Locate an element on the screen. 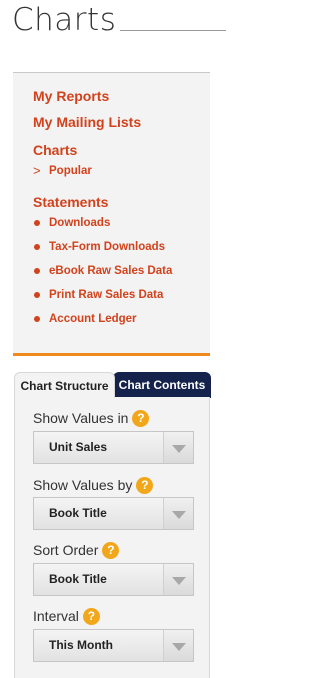 Image resolution: width=320 pixels, height=678 pixels. show-values-in-select: Unit Sales is located at coordinates (113, 447).